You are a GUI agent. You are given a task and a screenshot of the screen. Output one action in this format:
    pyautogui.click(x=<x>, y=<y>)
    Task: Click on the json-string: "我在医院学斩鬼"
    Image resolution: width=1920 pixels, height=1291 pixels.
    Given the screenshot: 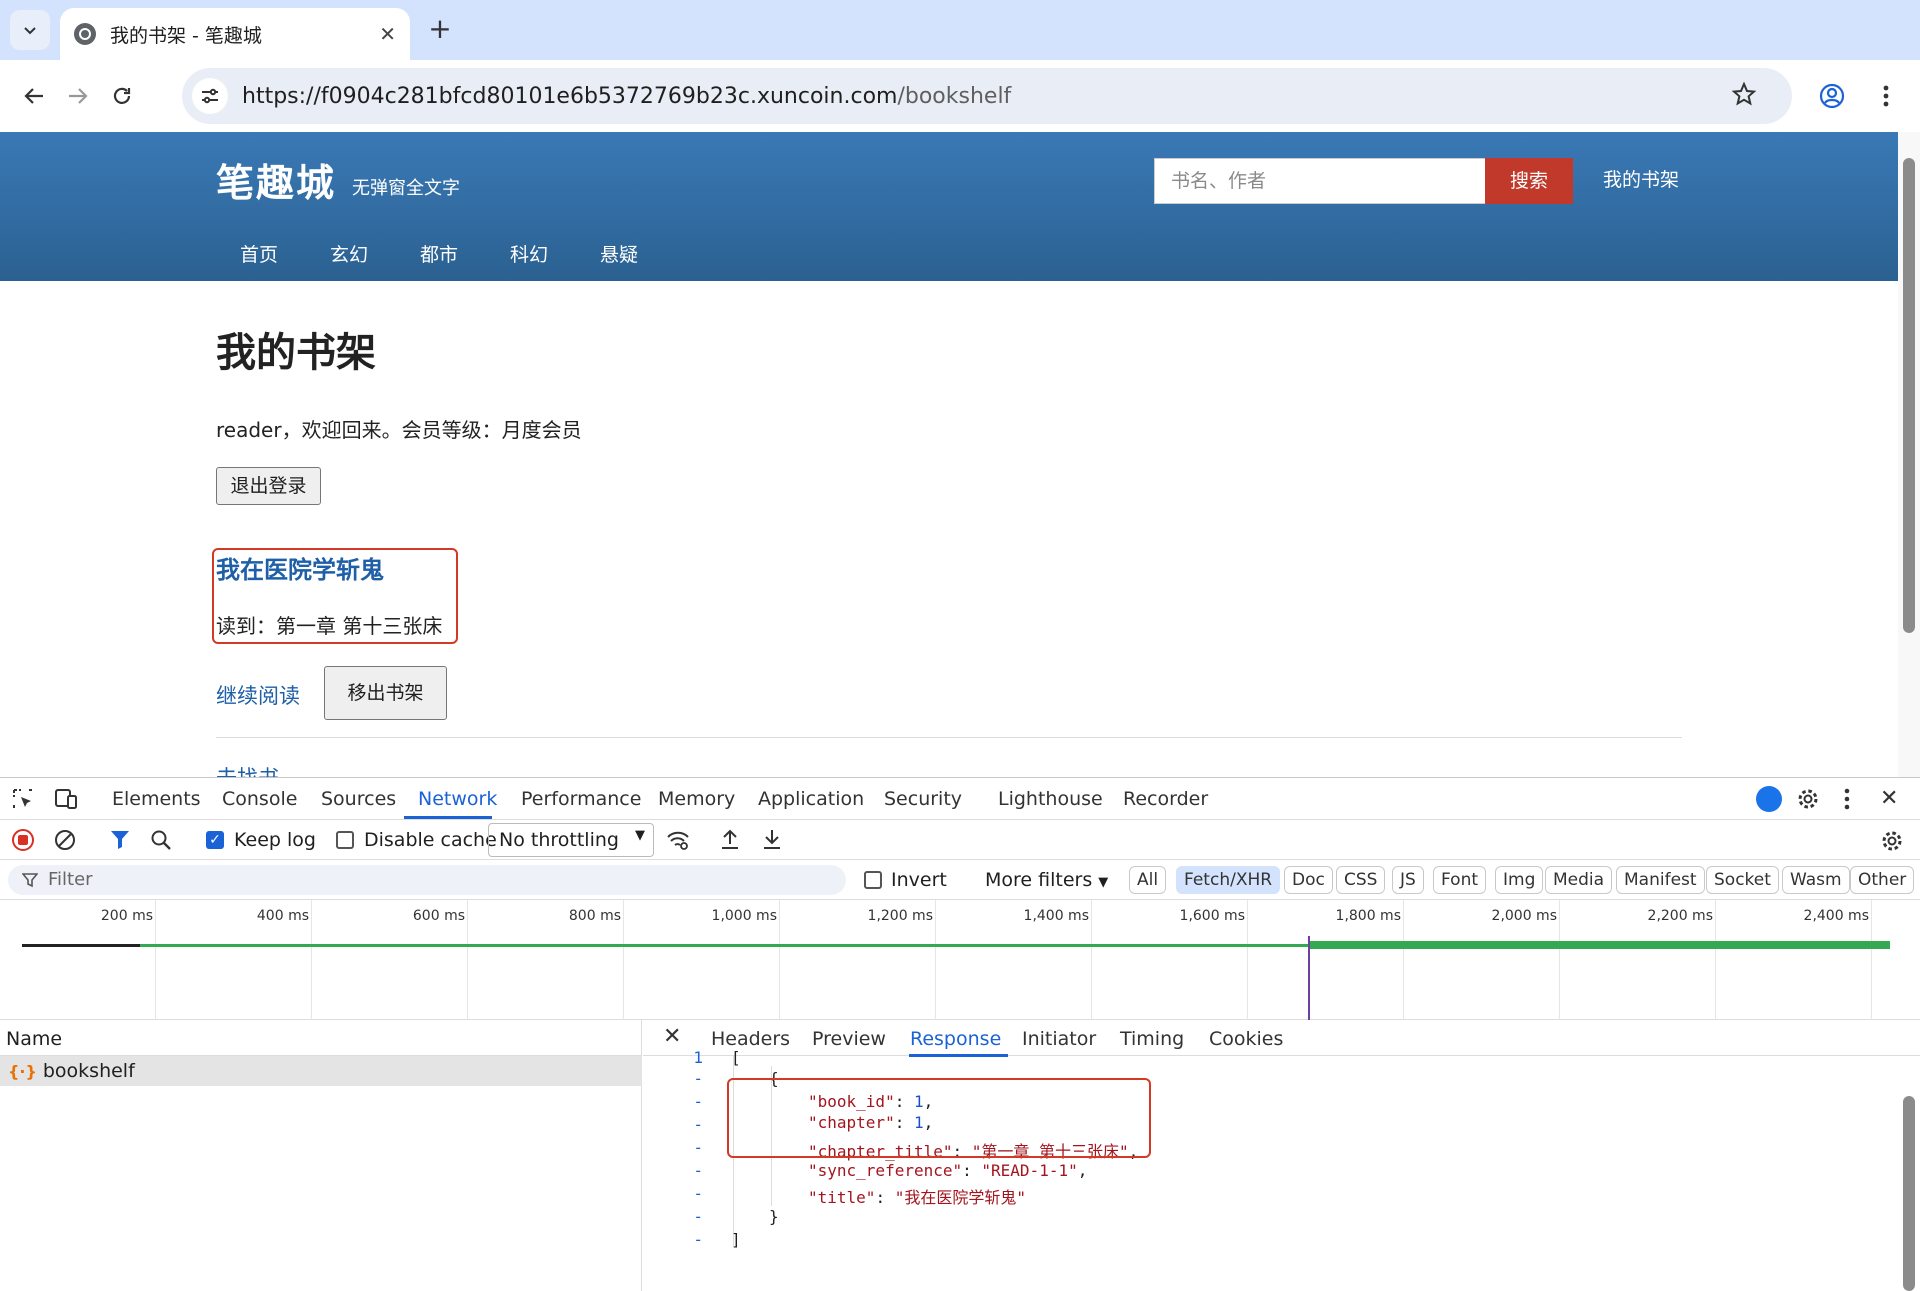 What is the action you would take?
    pyautogui.click(x=960, y=1197)
    